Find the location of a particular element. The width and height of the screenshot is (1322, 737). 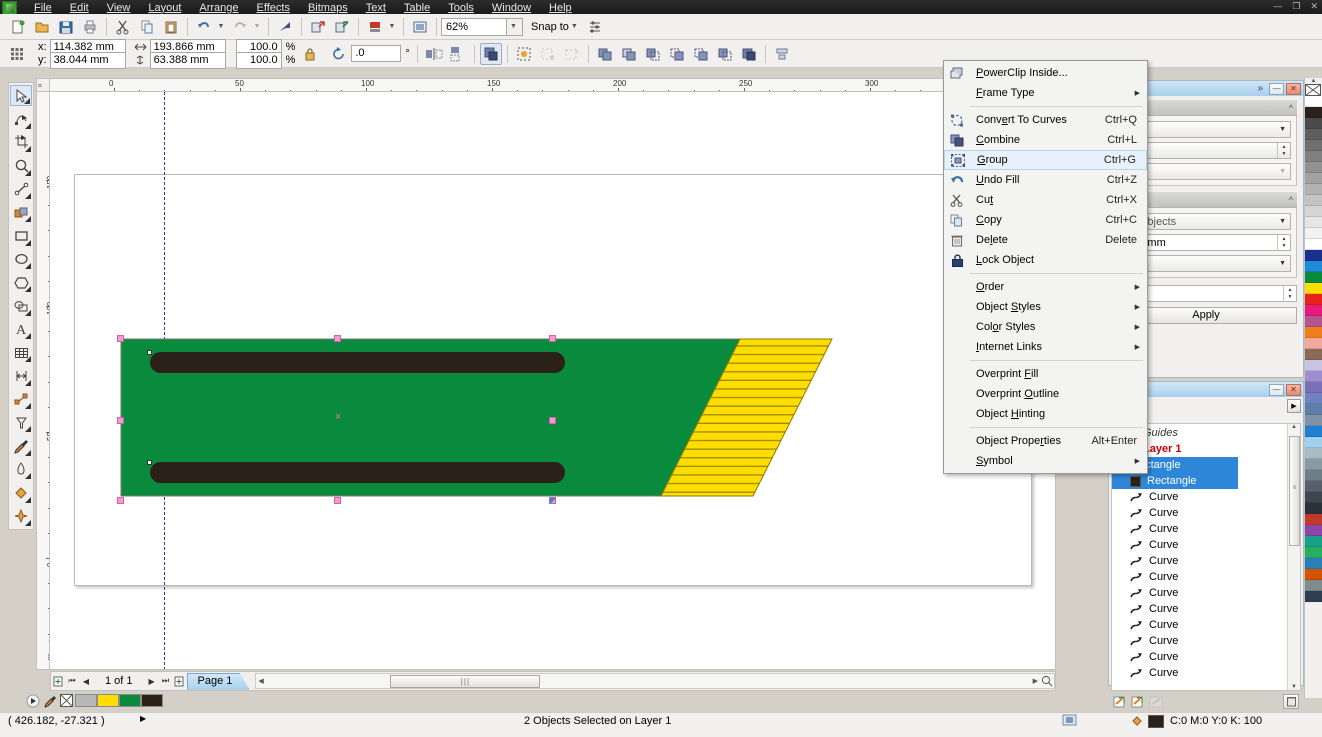

ruler-corner: ⌗ is located at coordinates (43, 85).